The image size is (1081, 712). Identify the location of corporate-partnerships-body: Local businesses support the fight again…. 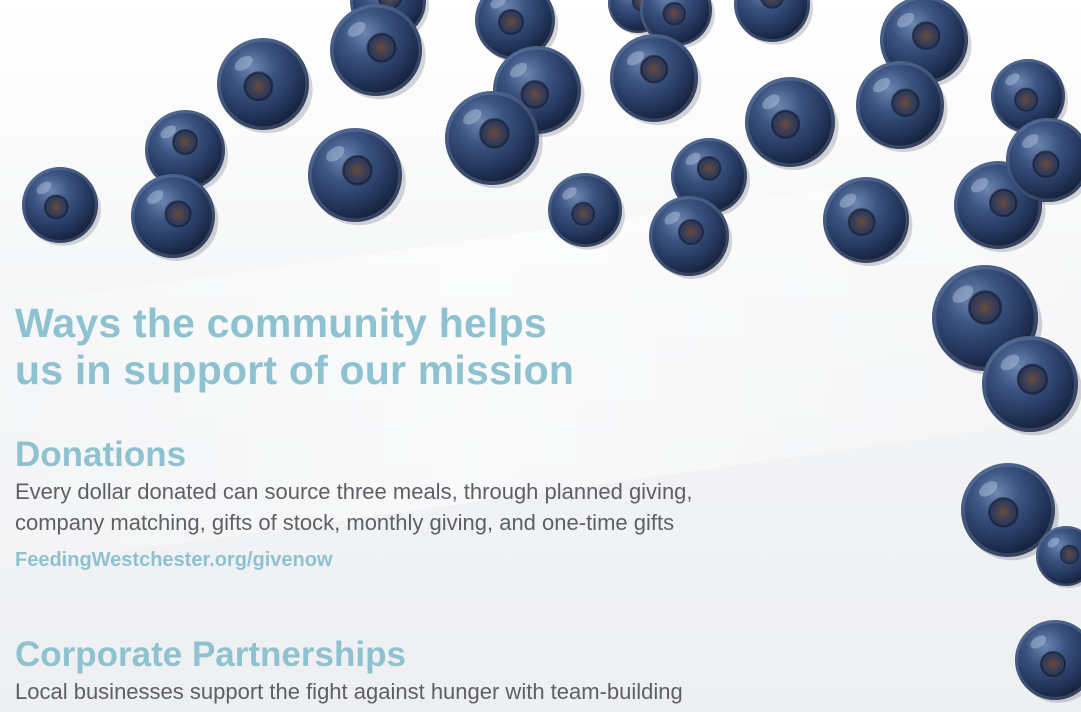
(349, 691).